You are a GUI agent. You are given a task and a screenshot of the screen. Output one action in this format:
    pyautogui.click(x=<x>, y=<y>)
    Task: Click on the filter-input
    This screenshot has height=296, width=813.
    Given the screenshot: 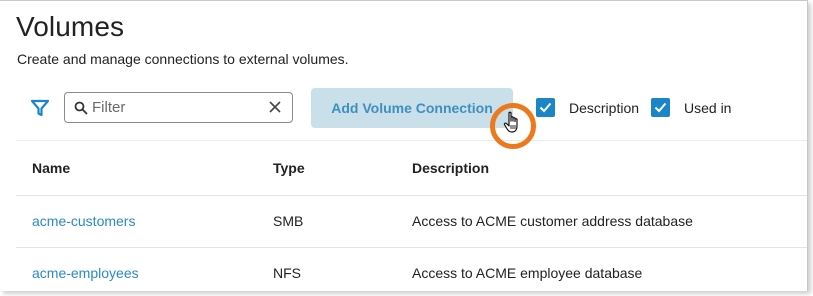 What is the action you would take?
    pyautogui.click(x=177, y=107)
    